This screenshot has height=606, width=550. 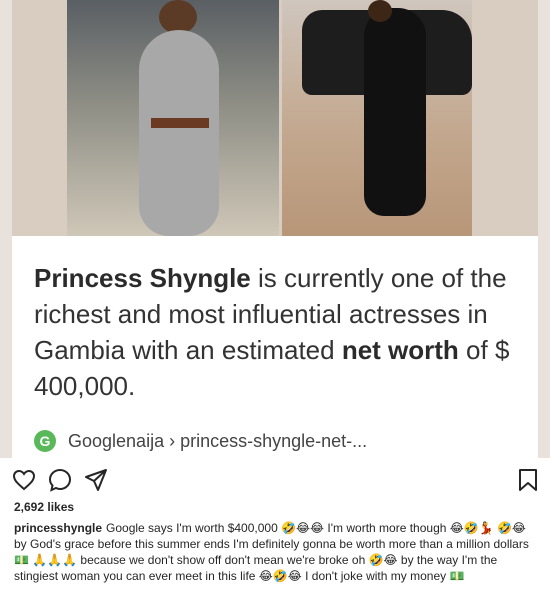 What do you see at coordinates (60, 480) in the screenshot?
I see `comment-icon` at bounding box center [60, 480].